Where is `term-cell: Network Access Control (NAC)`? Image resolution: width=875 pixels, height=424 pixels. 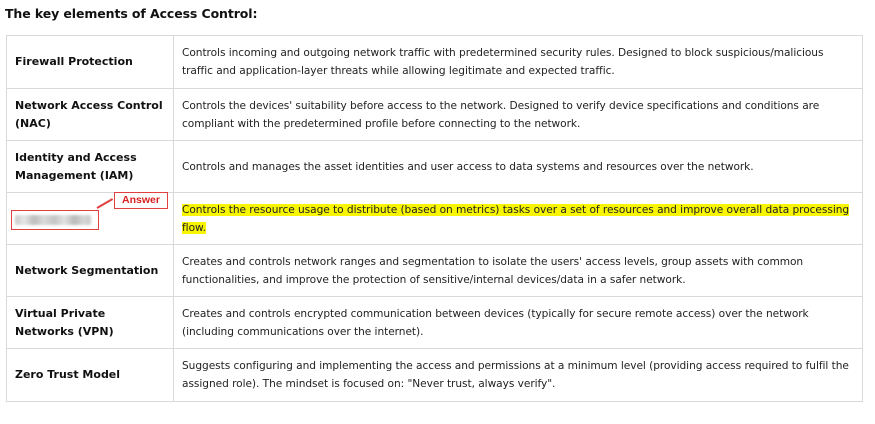 term-cell: Network Access Control (NAC) is located at coordinates (90, 114).